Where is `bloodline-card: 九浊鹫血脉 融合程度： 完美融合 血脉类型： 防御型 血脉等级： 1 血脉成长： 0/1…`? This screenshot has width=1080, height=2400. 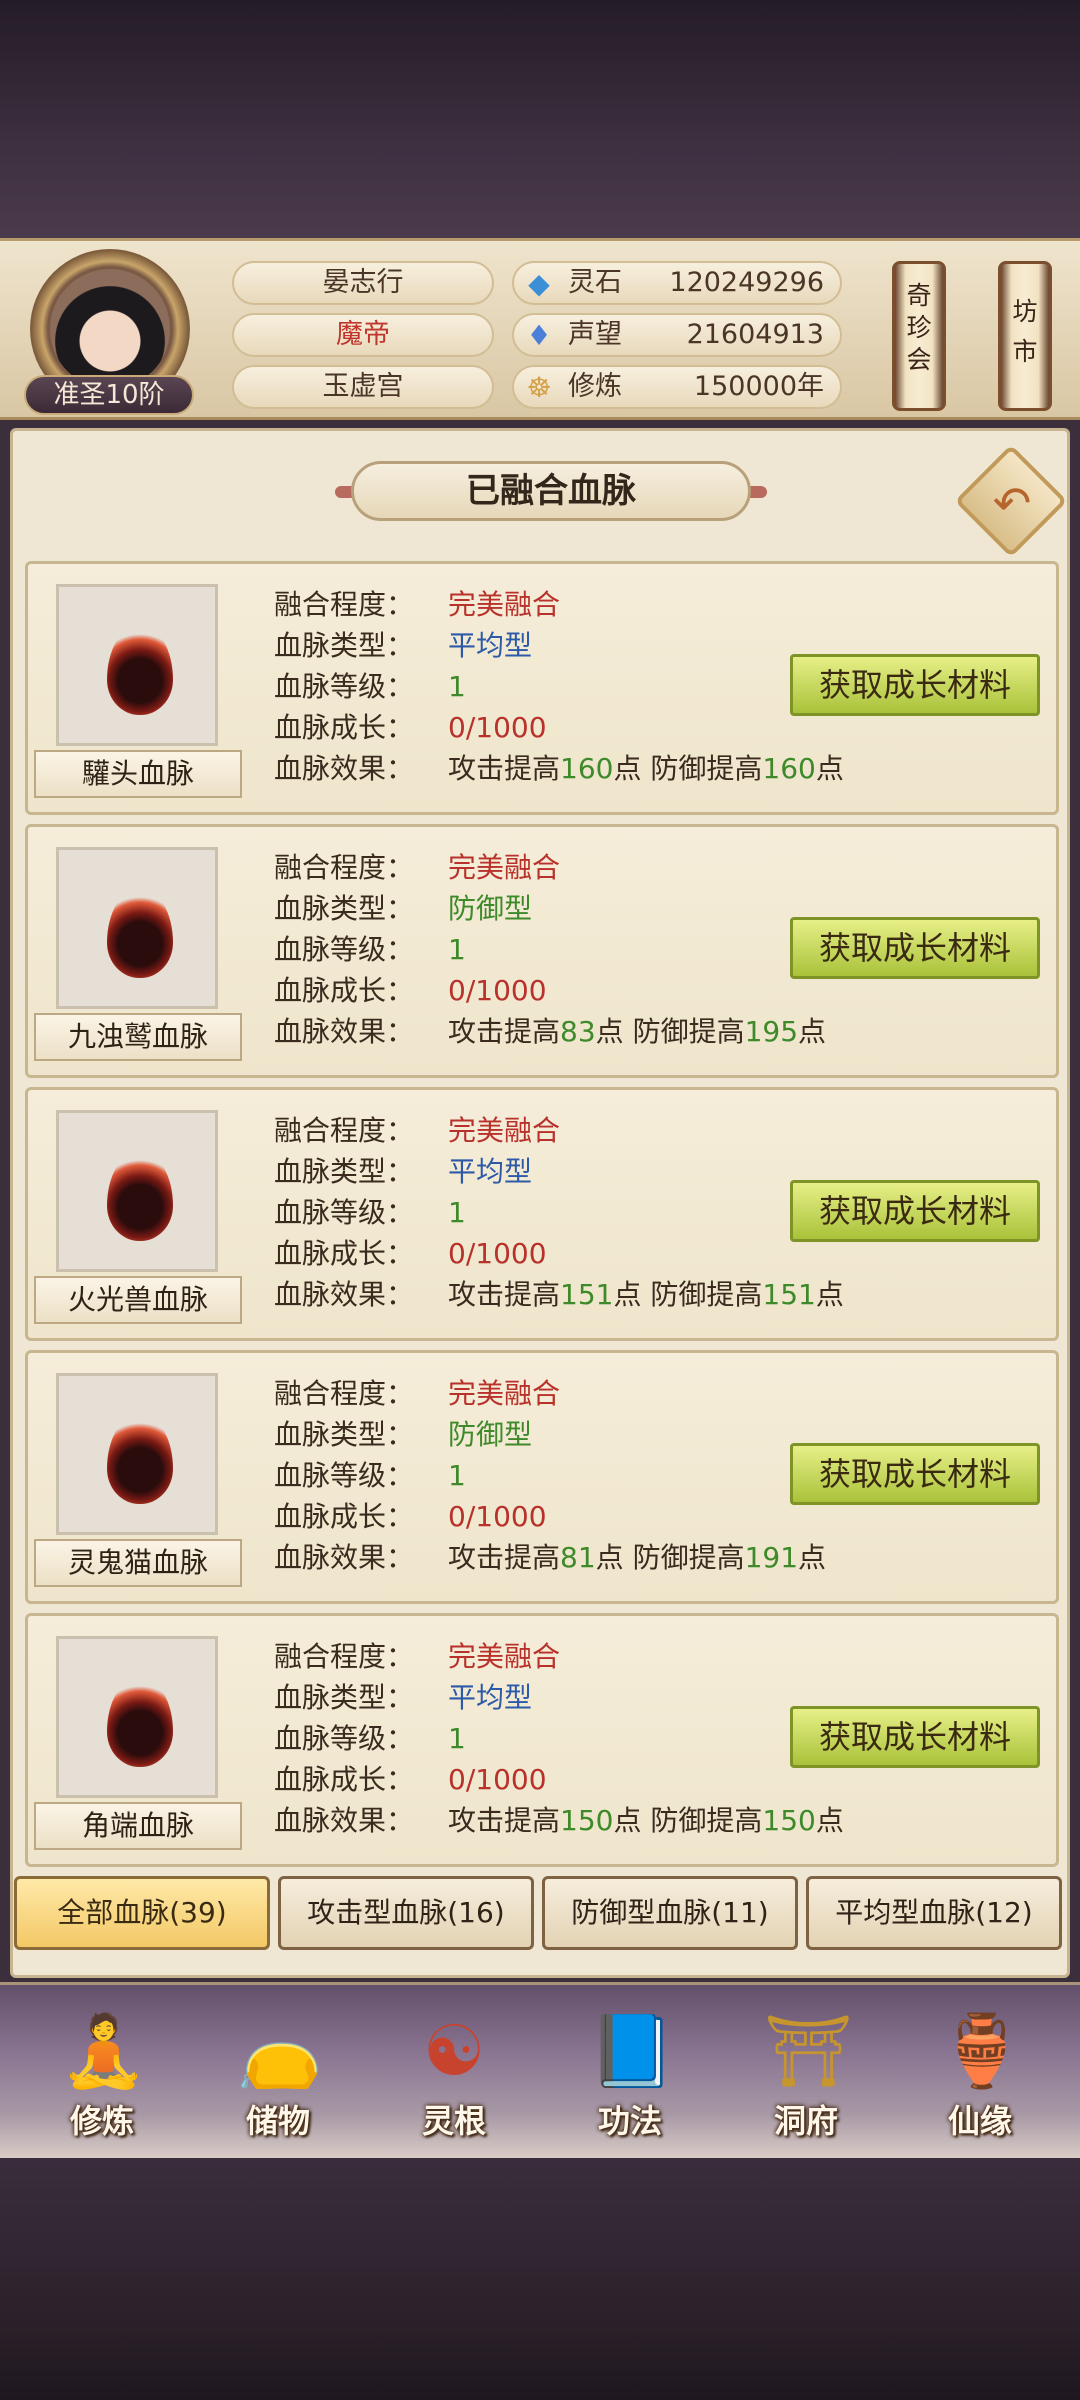 bloodline-card: 九浊鹫血脉 融合程度： 完美融合 血脉类型： 防御型 血脉等级： 1 血脉成长： 0/1… is located at coordinates (542, 951).